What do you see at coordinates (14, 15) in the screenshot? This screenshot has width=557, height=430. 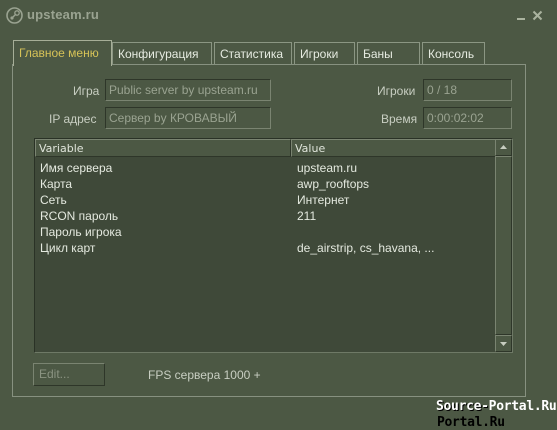 I see `steam-logo-icon` at bounding box center [14, 15].